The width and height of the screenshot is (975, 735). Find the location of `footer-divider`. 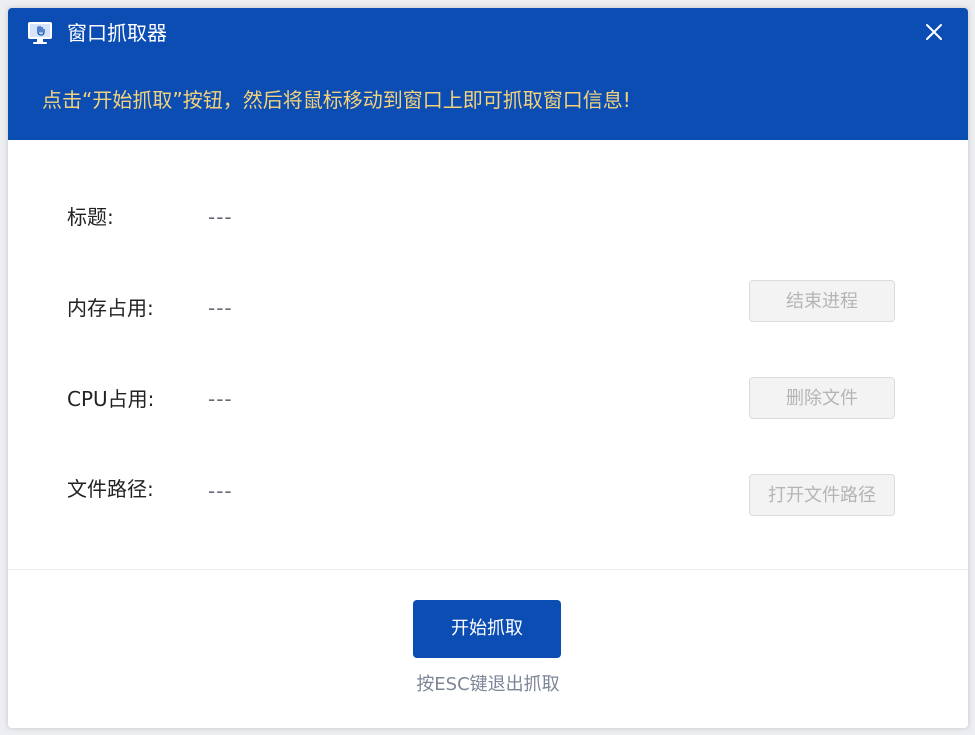

footer-divider is located at coordinates (488, 569).